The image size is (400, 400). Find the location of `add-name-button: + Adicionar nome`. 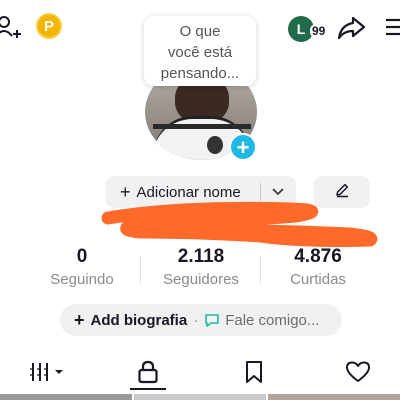

add-name-button: + Adicionar nome is located at coordinates (183, 192).